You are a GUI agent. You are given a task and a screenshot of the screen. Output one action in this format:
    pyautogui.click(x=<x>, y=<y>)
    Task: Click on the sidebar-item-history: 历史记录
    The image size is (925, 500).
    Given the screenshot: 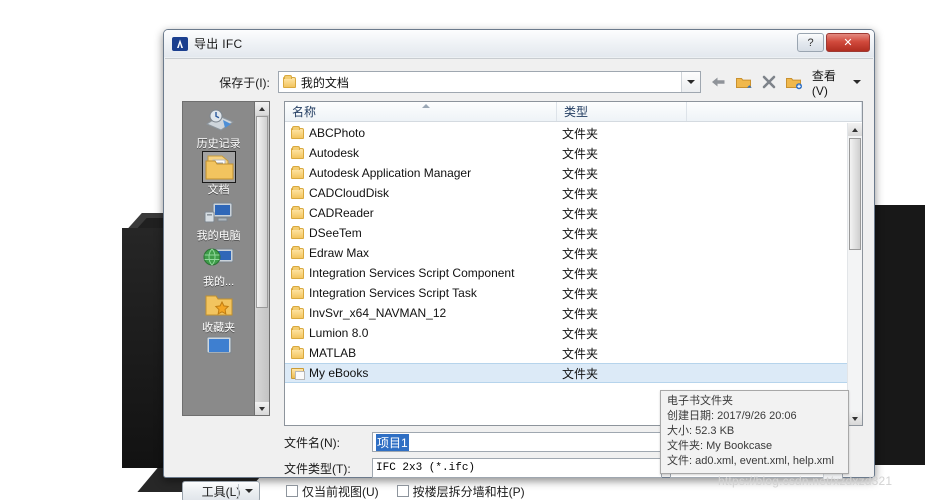 What is the action you would take?
    pyautogui.click(x=219, y=128)
    